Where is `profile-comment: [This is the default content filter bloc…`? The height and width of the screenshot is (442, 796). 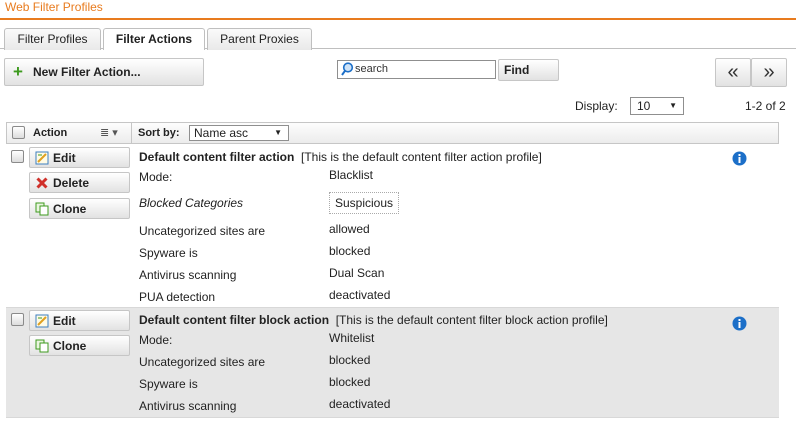
profile-comment: [This is the default content filter bloc… is located at coordinates (471, 320).